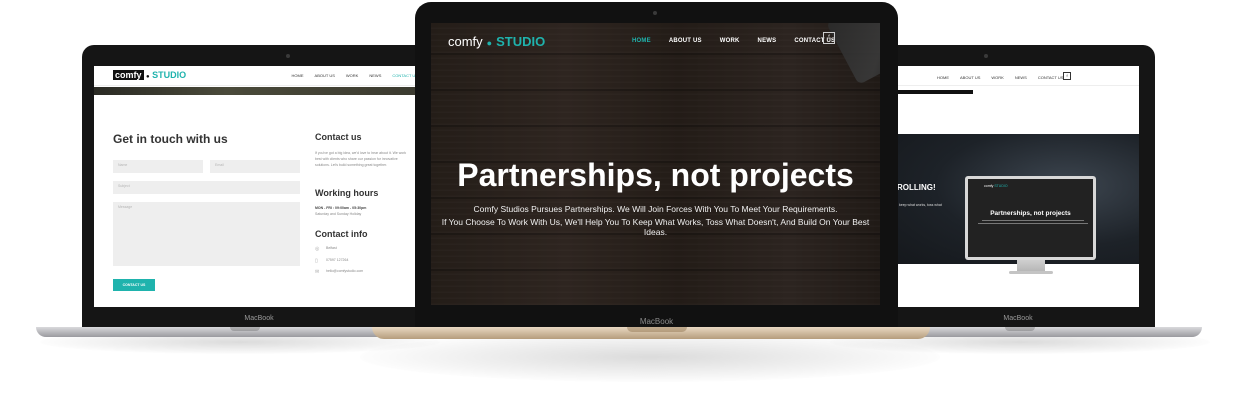 The image size is (1241, 412). I want to click on left-nav-links: HOME ABOUT US WORK NEWS CONTACT US, so click(349, 75).